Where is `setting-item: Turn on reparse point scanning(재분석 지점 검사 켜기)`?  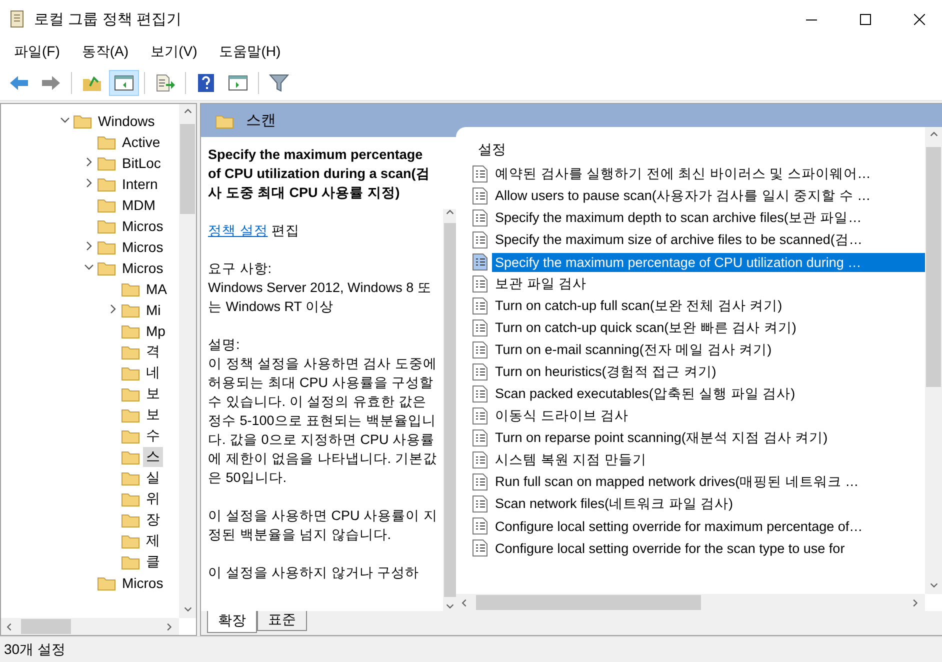
setting-item: Turn on reparse point scanning(재분석 지점 검사 켜기) is located at coordinates (708, 438).